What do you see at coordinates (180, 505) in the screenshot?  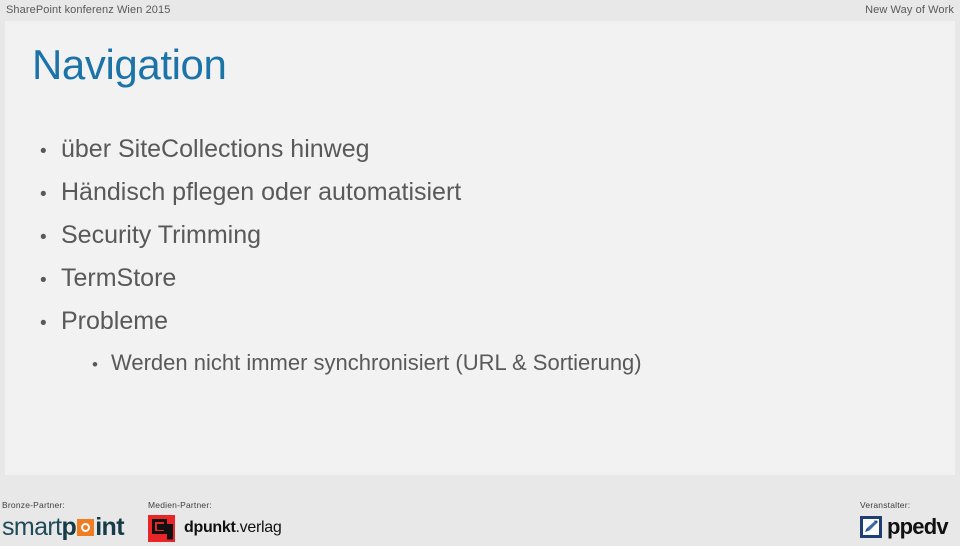 I see `medien-partner-label: Medien-Partner:` at bounding box center [180, 505].